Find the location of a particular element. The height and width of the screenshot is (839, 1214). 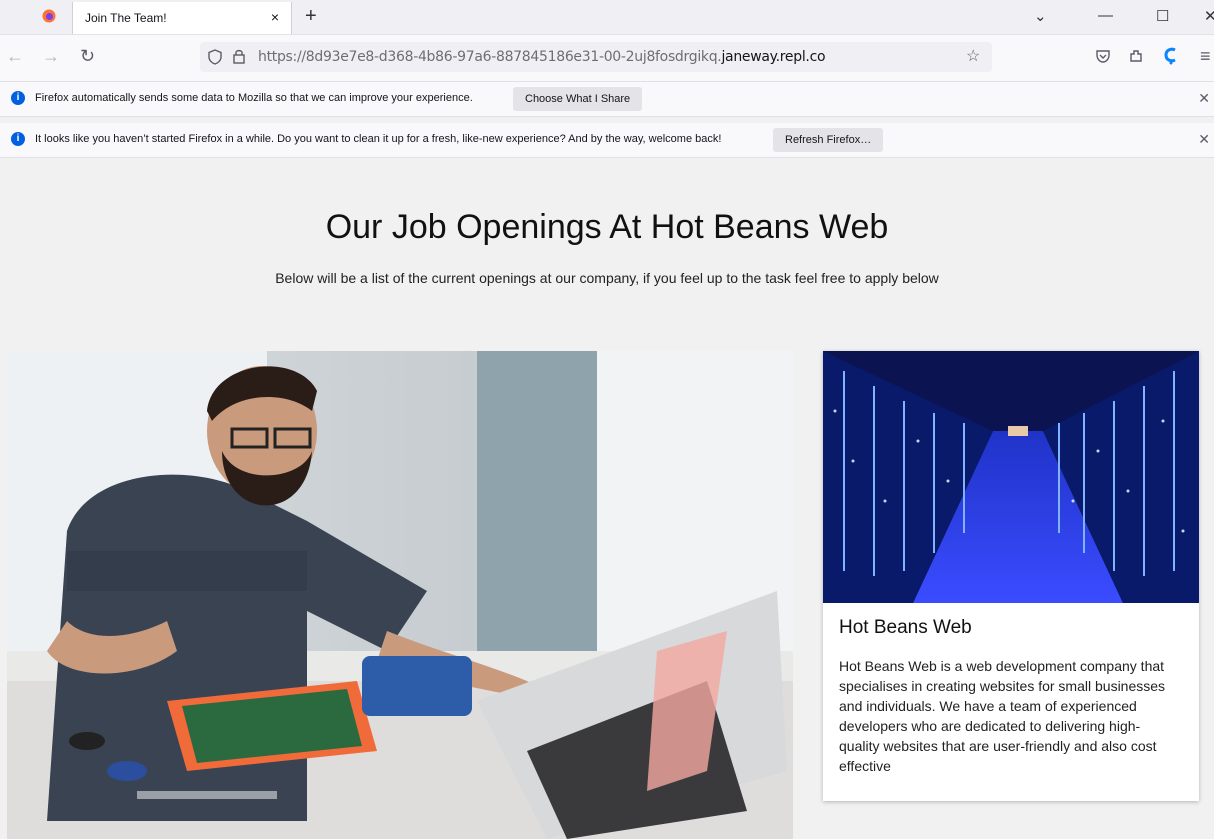

bookmark-star-icon: ☆ is located at coordinates (973, 56).